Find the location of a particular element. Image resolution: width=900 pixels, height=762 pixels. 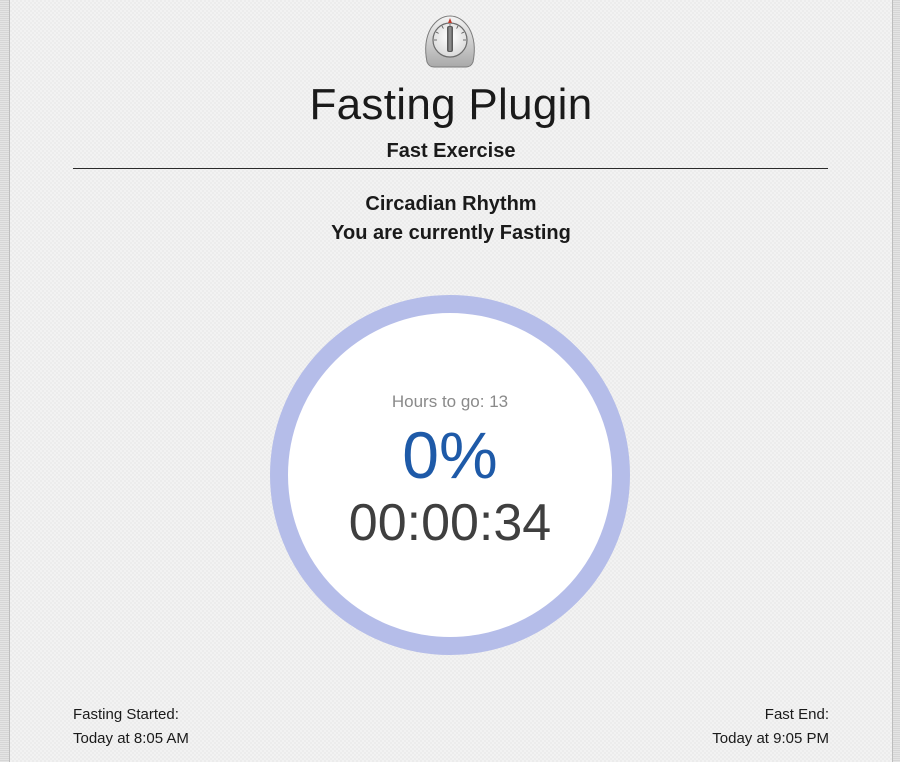

fast-end-label: Fast End: is located at coordinates (796, 714).